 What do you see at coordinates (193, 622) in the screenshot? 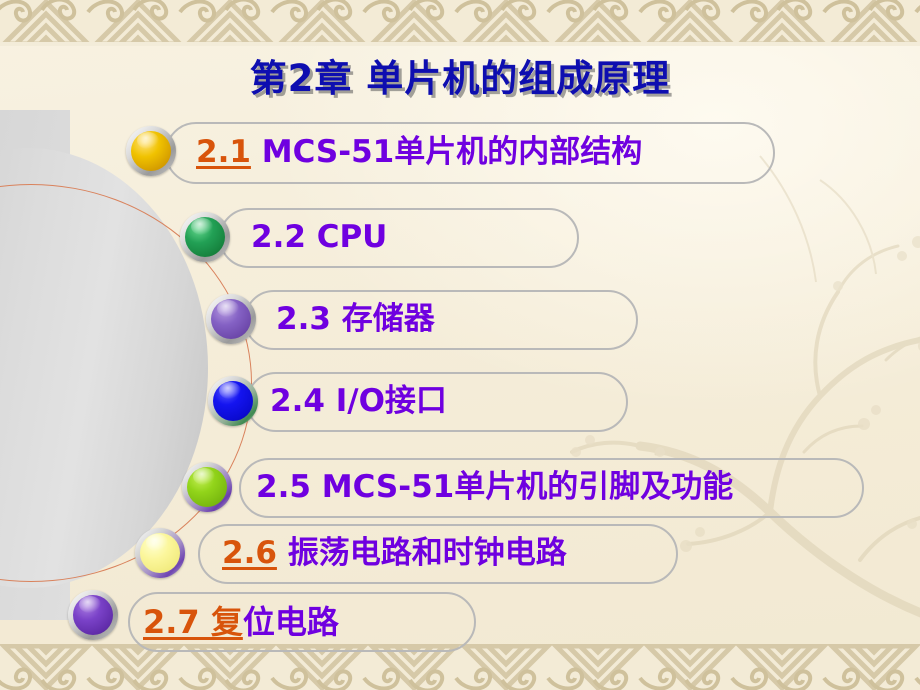
I see `item-number-7: 2.7 复` at bounding box center [193, 622].